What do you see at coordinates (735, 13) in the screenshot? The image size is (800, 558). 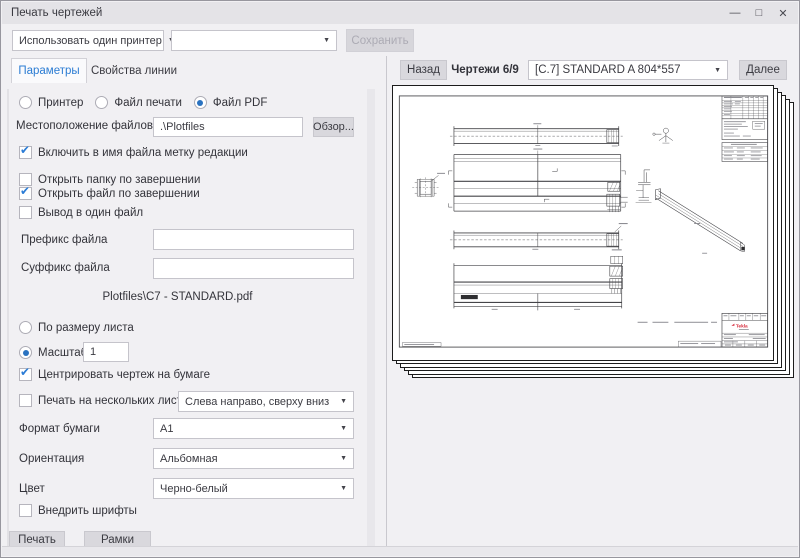 I see `minimize-button: —` at bounding box center [735, 13].